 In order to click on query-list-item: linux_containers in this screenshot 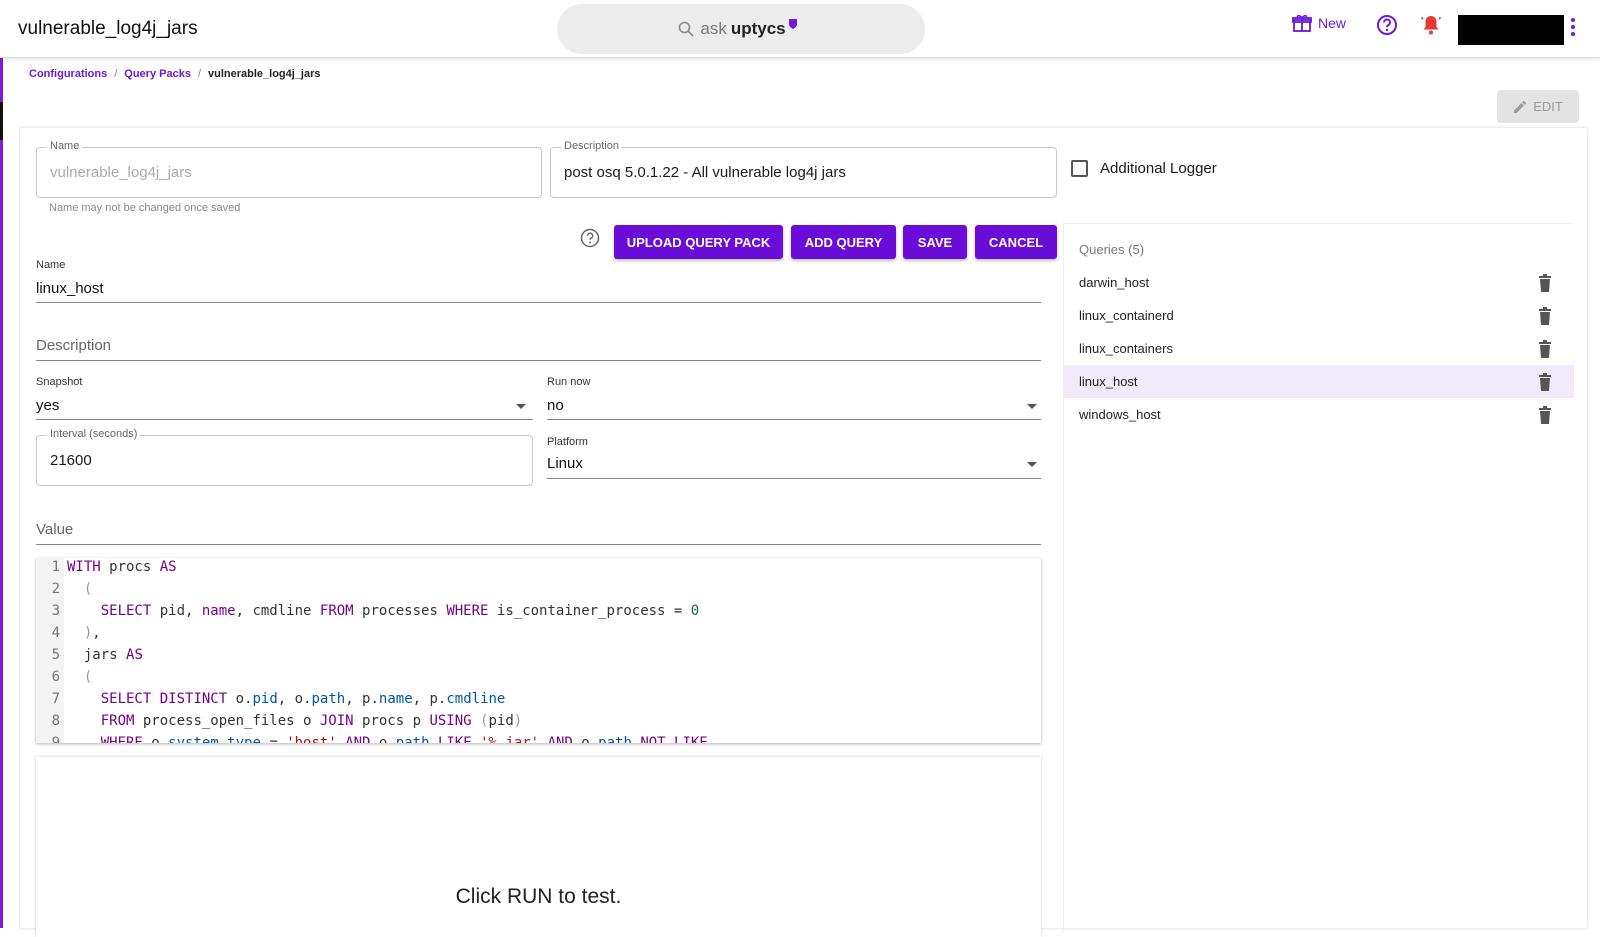, I will do `click(1319, 348)`.